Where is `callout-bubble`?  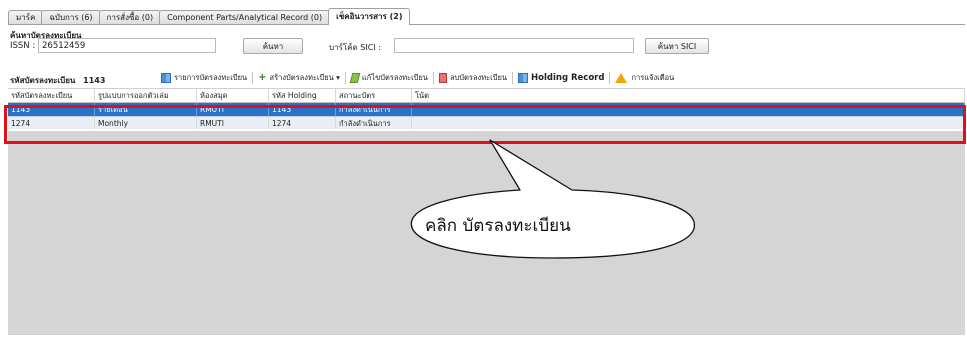 callout-bubble is located at coordinates (552, 199).